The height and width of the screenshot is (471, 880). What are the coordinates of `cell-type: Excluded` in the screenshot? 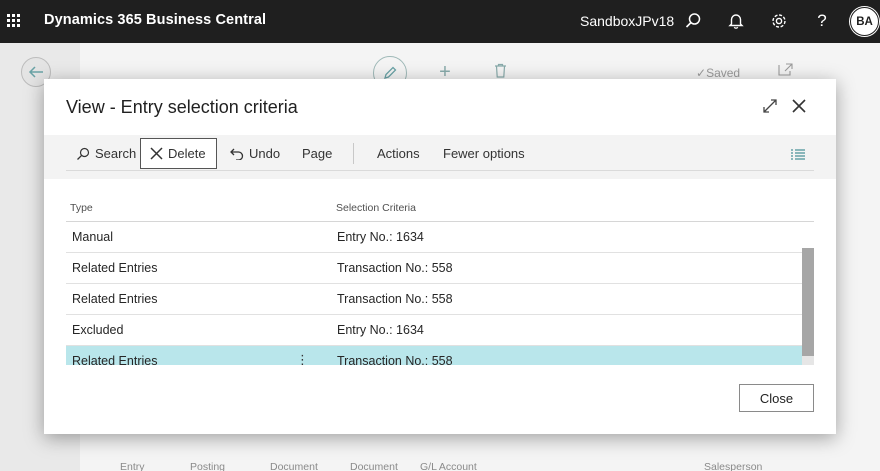 It's located at (97, 330).